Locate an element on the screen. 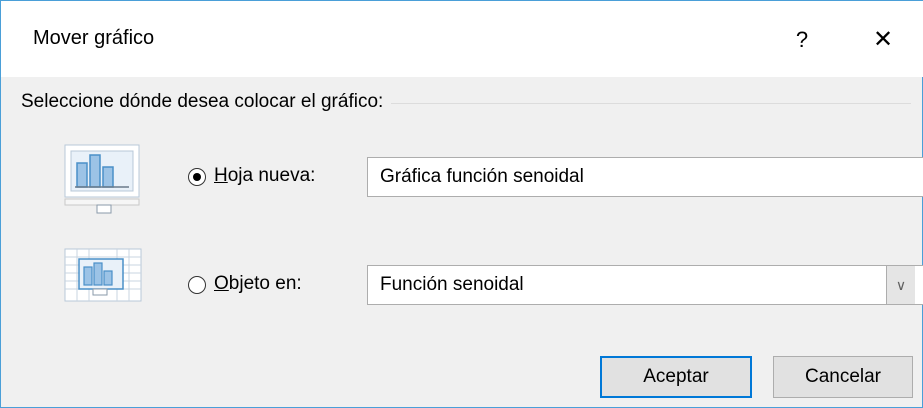 Image resolution: width=923 pixels, height=408 pixels. dialog-title: Mover gráfico is located at coordinates (94, 38).